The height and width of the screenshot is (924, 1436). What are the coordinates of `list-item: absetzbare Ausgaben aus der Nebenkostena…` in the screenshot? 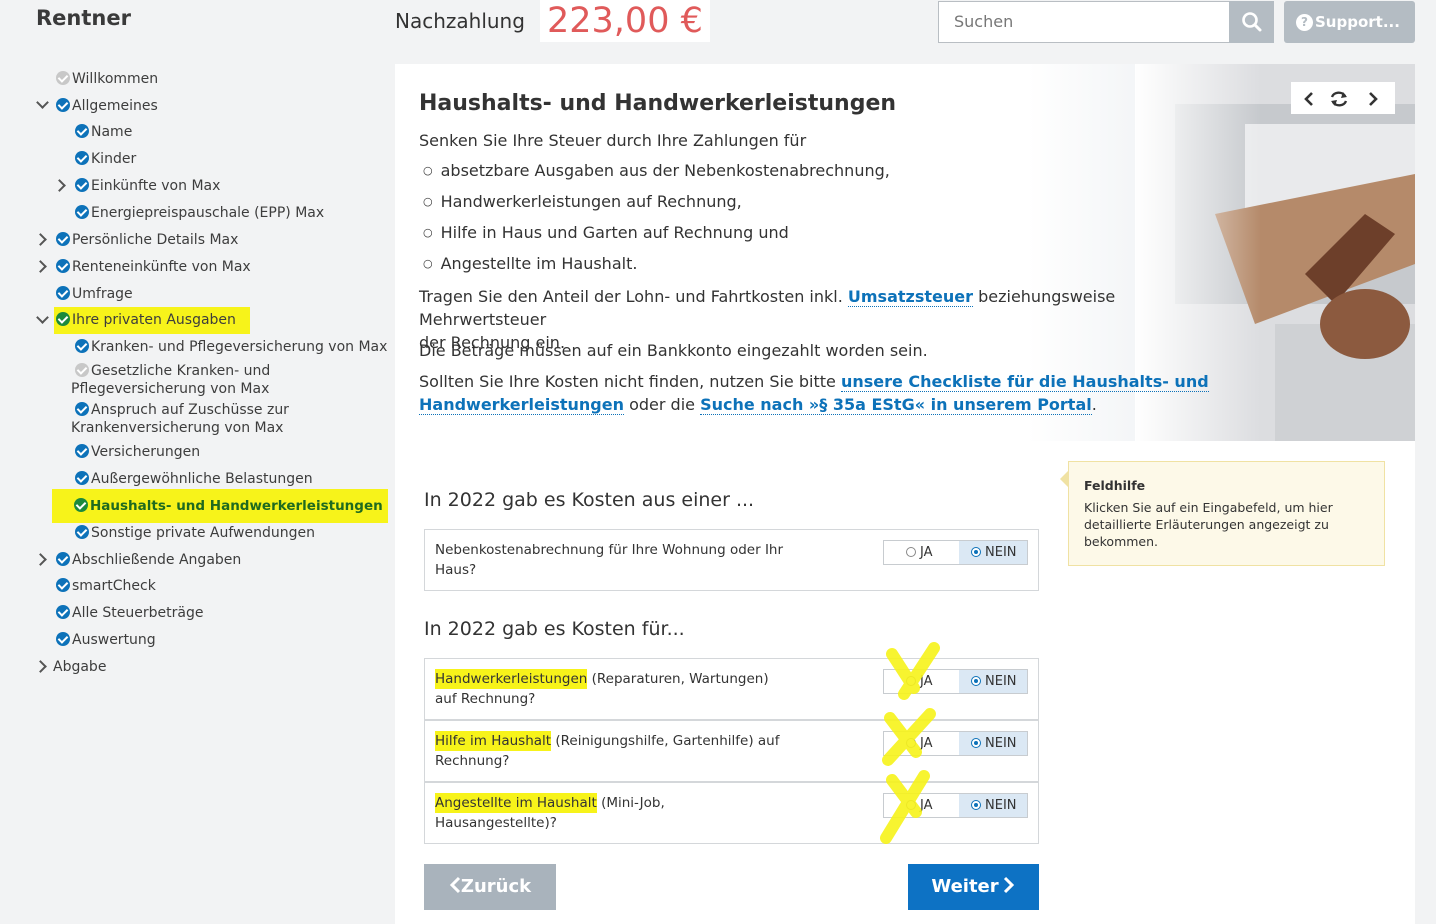 It's located at (656, 170).